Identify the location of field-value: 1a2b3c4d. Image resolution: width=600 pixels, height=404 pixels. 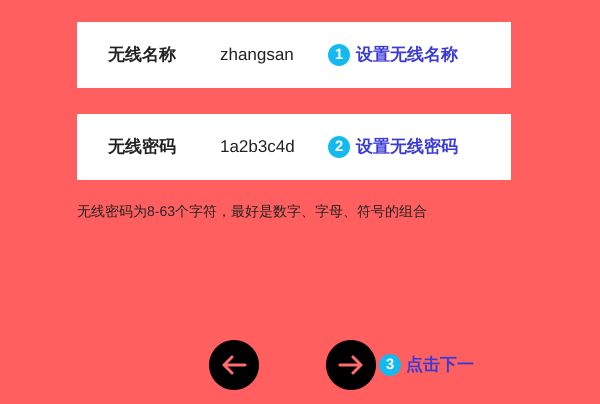
(274, 147).